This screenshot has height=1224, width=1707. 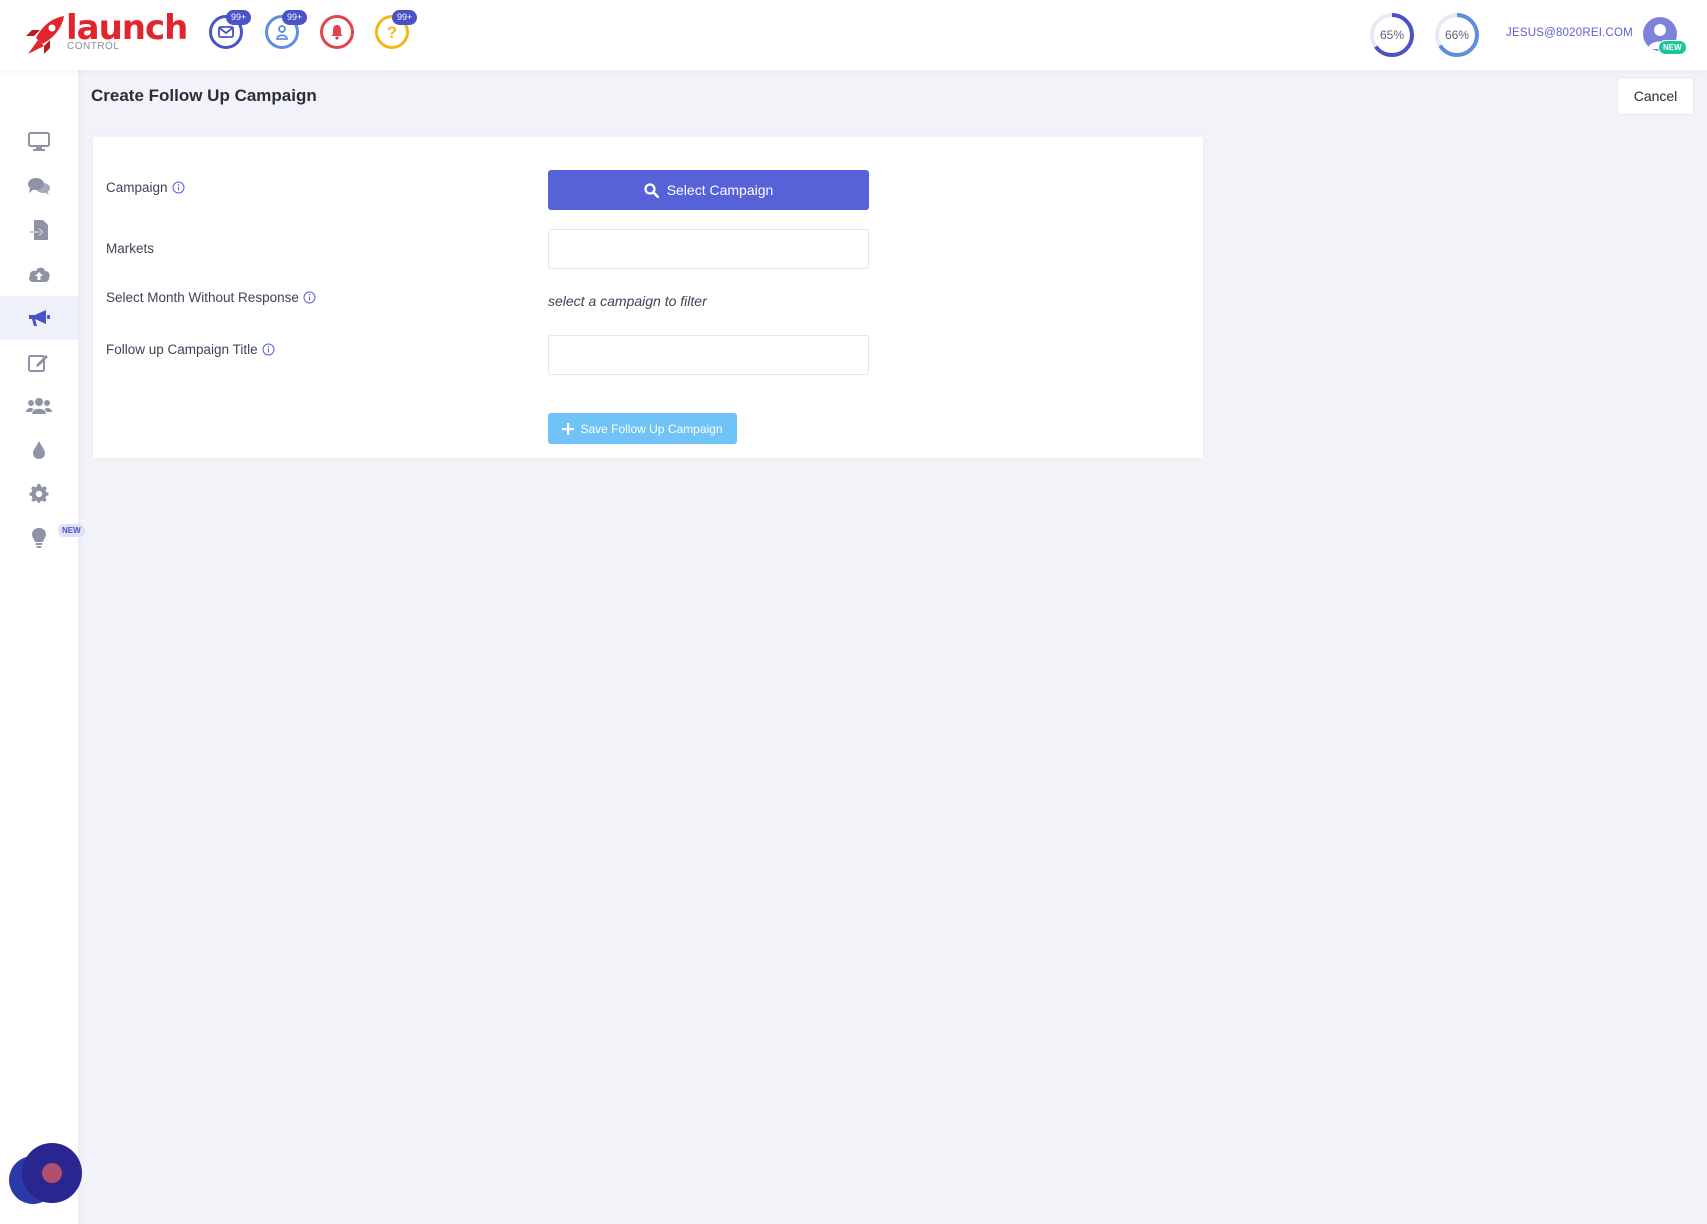 I want to click on bell-icon, so click(x=337, y=32).